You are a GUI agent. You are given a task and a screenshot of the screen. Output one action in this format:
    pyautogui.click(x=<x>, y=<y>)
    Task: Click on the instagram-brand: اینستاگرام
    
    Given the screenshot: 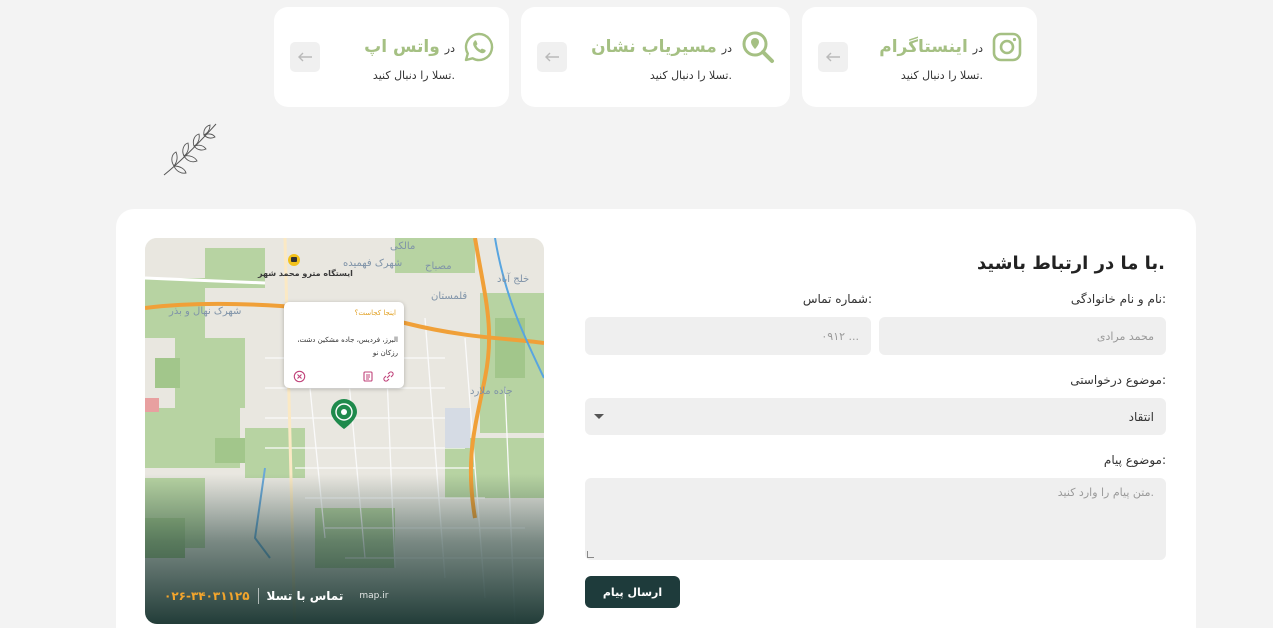 What is the action you would take?
    pyautogui.click(x=923, y=47)
    